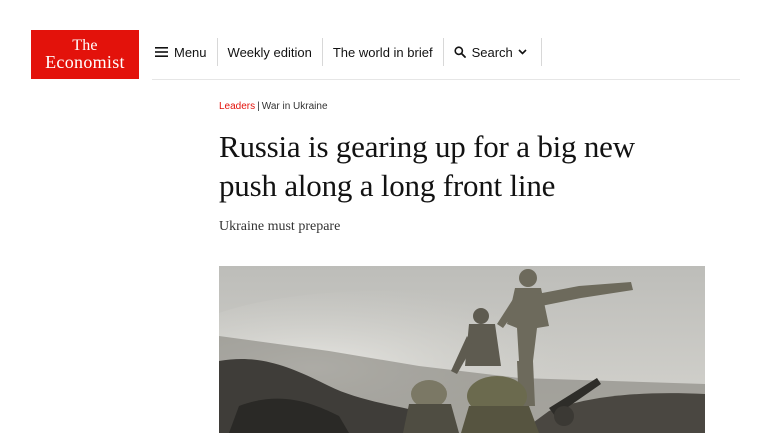 The width and height of the screenshot is (770, 433). I want to click on weekly-edition-label: Weekly edition, so click(269, 52).